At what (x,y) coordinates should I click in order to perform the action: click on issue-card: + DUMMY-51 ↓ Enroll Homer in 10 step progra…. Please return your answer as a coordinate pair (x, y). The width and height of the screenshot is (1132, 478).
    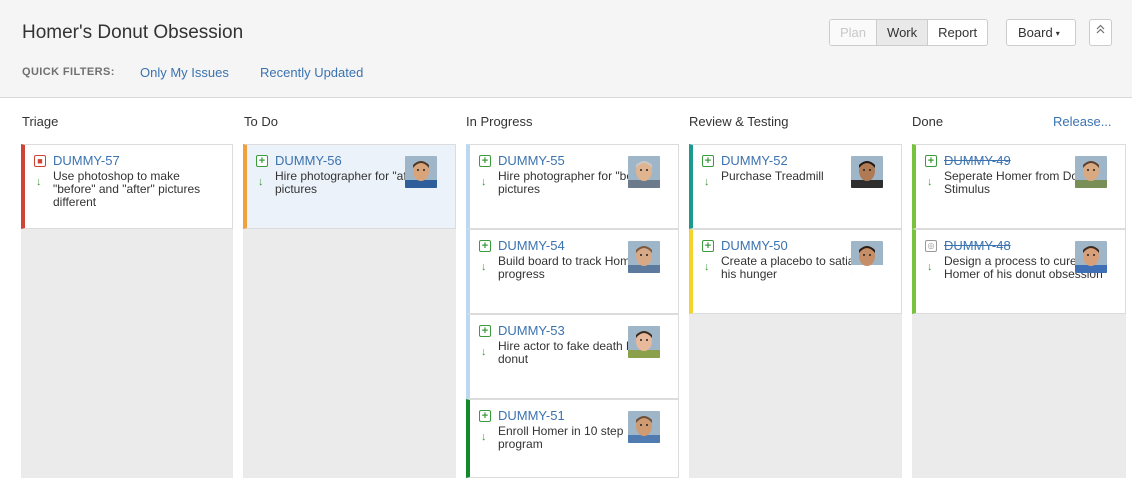
    Looking at the image, I should click on (572, 438).